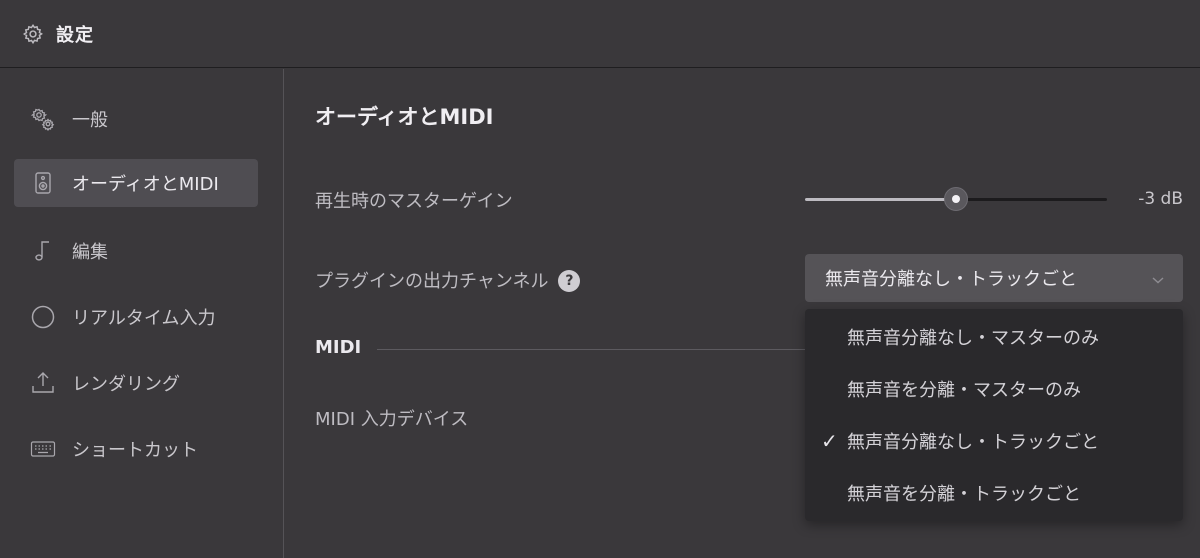 This screenshot has width=1200, height=558. What do you see at coordinates (432, 281) in the screenshot?
I see `plugin-output-label: プラグインの出力チャンネル` at bounding box center [432, 281].